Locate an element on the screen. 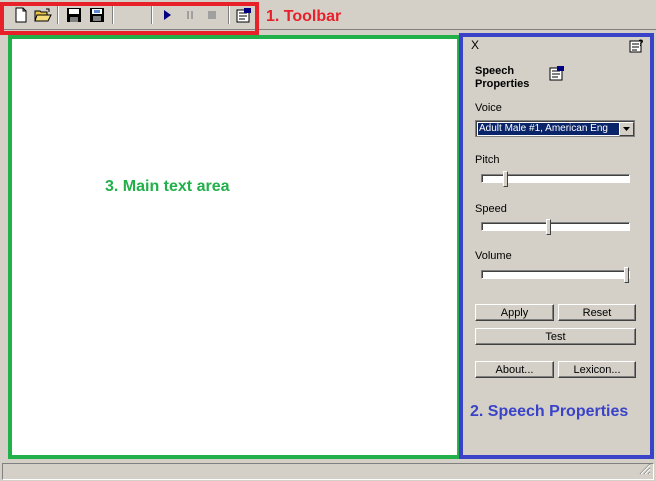 The height and width of the screenshot is (481, 656). stop-icon is located at coordinates (212, 15).